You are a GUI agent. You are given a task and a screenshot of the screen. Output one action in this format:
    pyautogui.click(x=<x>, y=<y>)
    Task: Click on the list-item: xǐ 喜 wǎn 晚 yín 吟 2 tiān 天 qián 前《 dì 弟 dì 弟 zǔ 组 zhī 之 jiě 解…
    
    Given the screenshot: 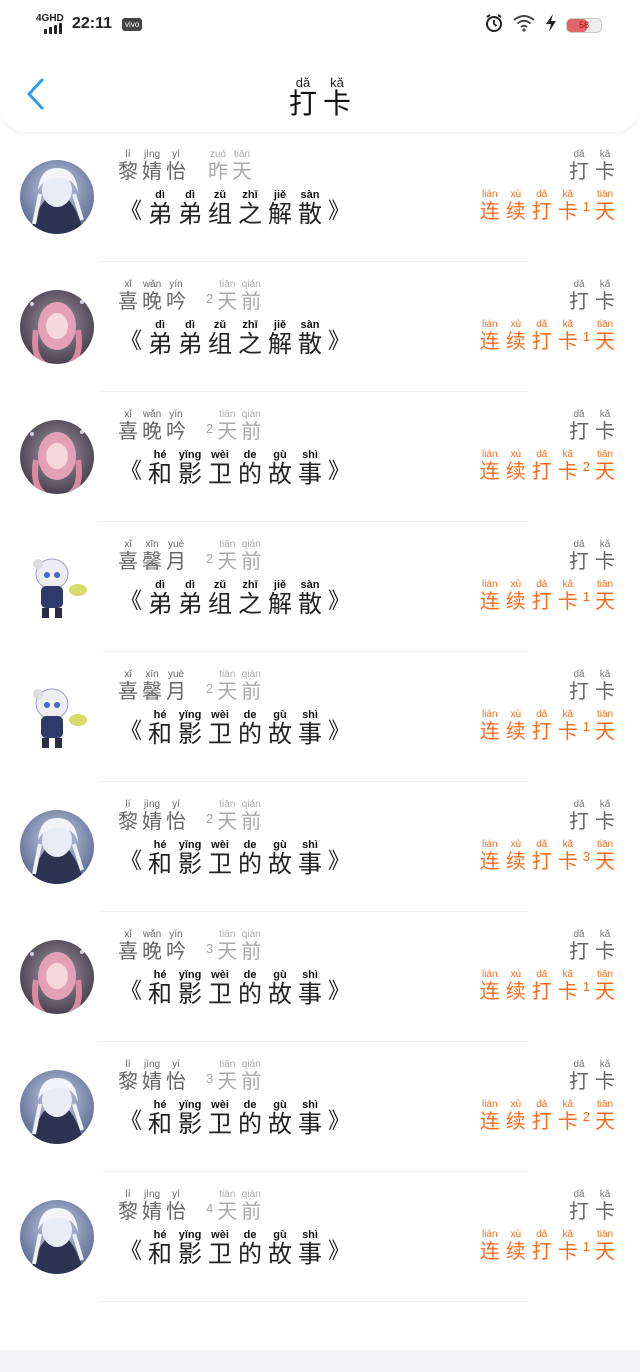 What is the action you would take?
    pyautogui.click(x=320, y=327)
    